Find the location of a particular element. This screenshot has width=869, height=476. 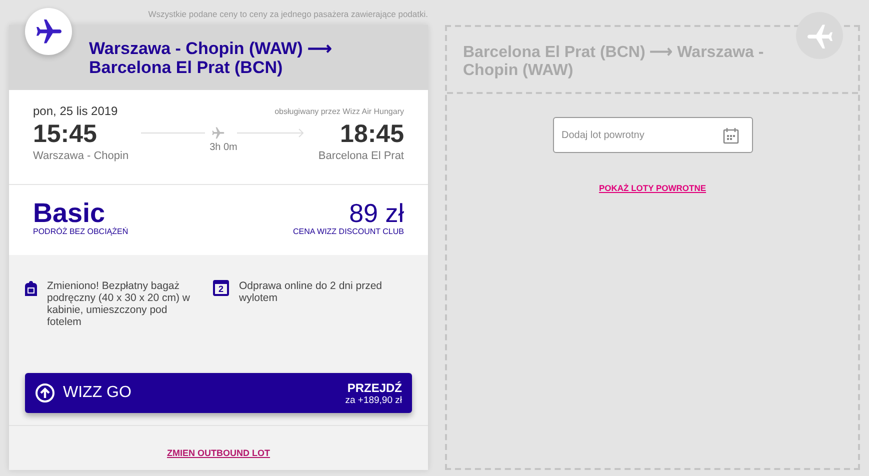

departure-time: 15:45 is located at coordinates (65, 134).